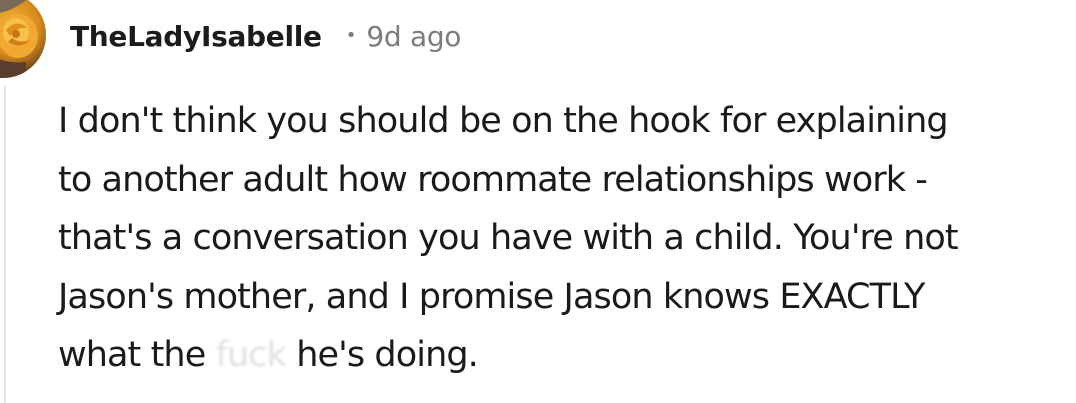  I want to click on timestamp: 9d ago, so click(413, 36).